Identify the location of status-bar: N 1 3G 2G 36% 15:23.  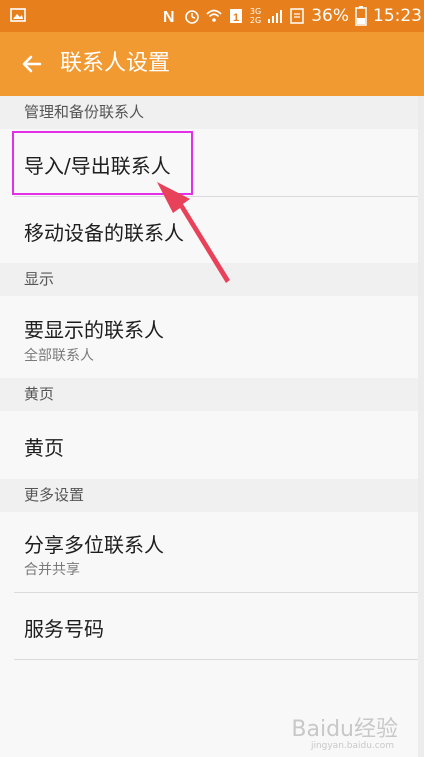
(212, 16).